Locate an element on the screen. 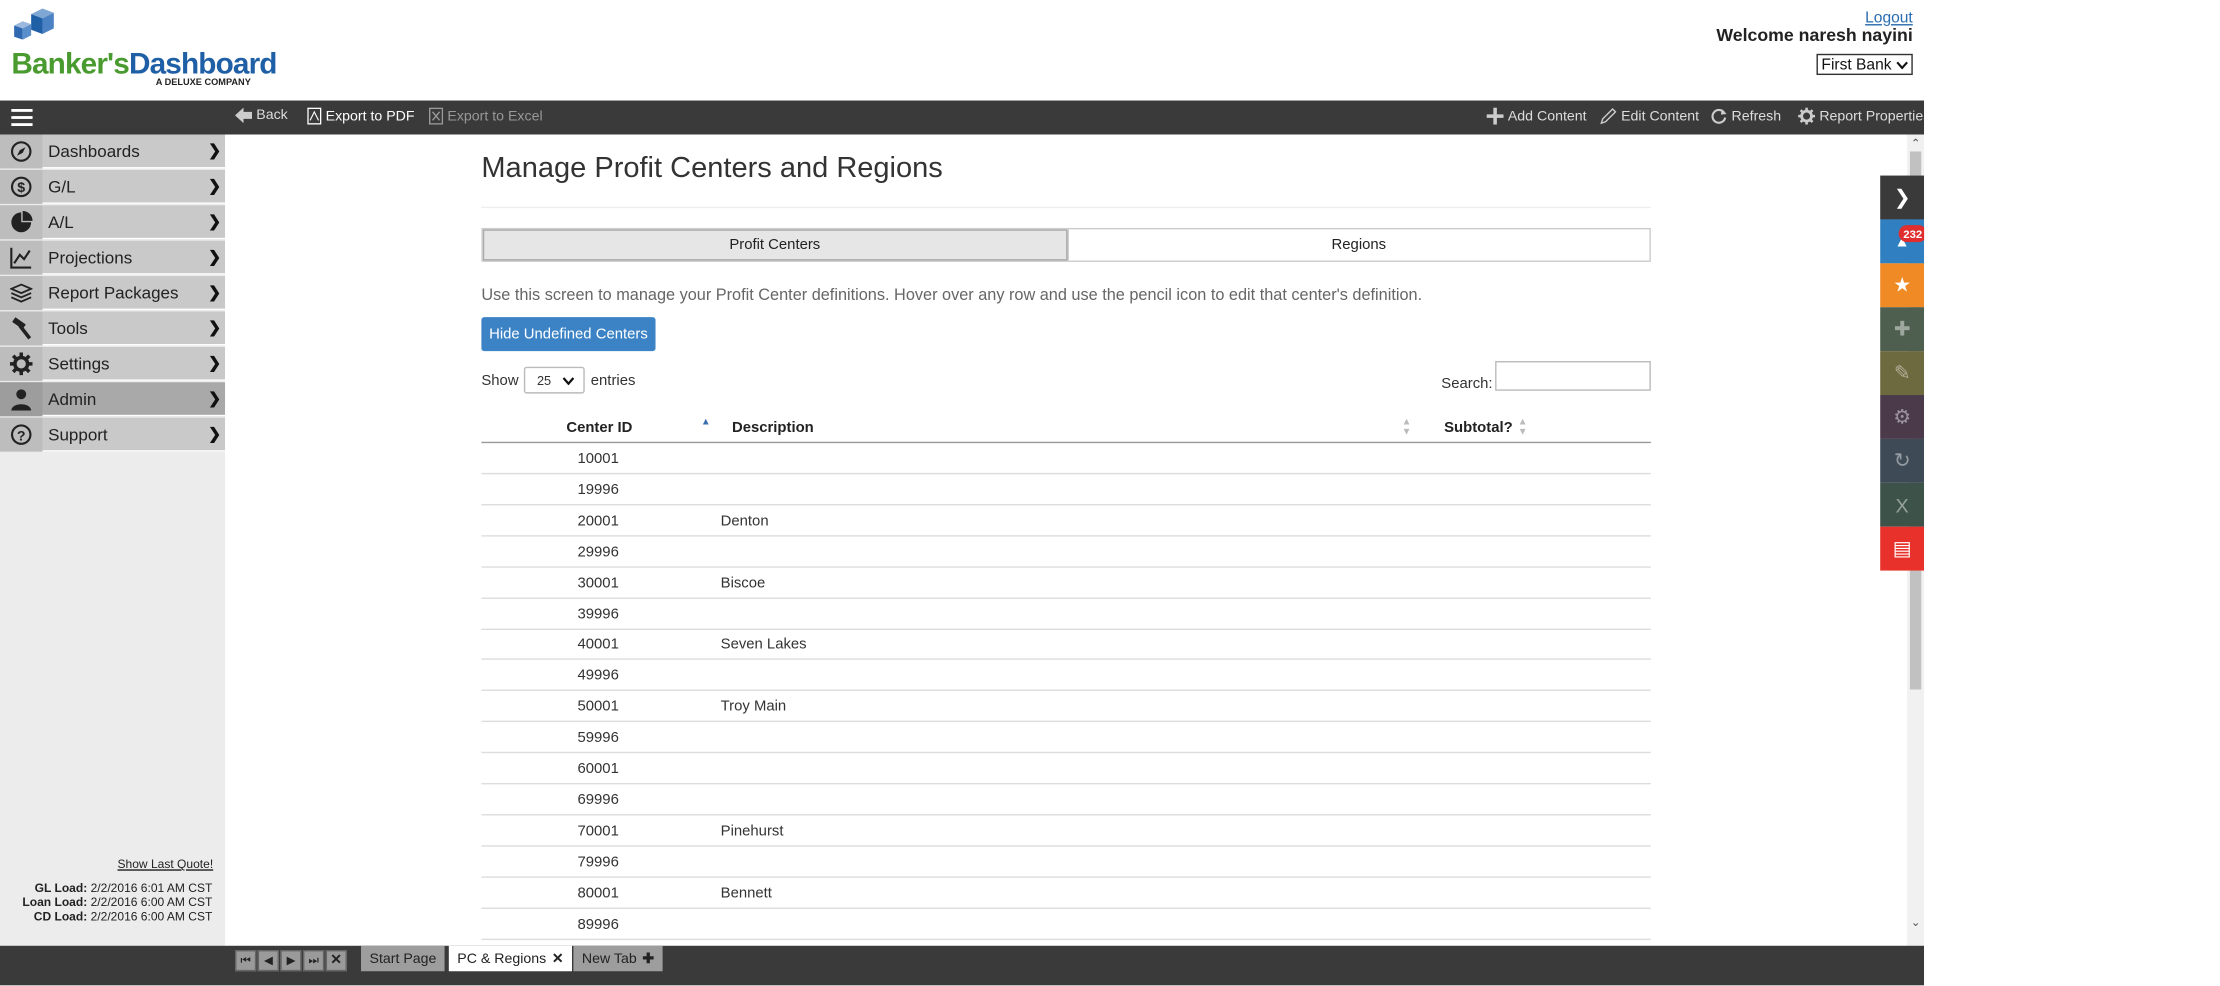 The width and height of the screenshot is (2220, 986). table-row: 89996 is located at coordinates (1066, 924).